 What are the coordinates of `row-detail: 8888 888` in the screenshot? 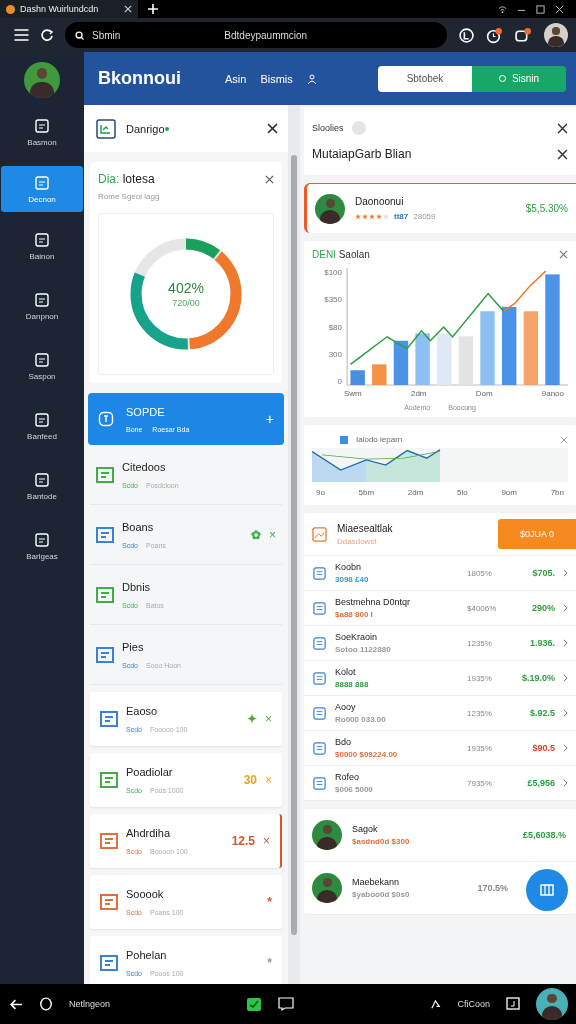 It's located at (352, 684).